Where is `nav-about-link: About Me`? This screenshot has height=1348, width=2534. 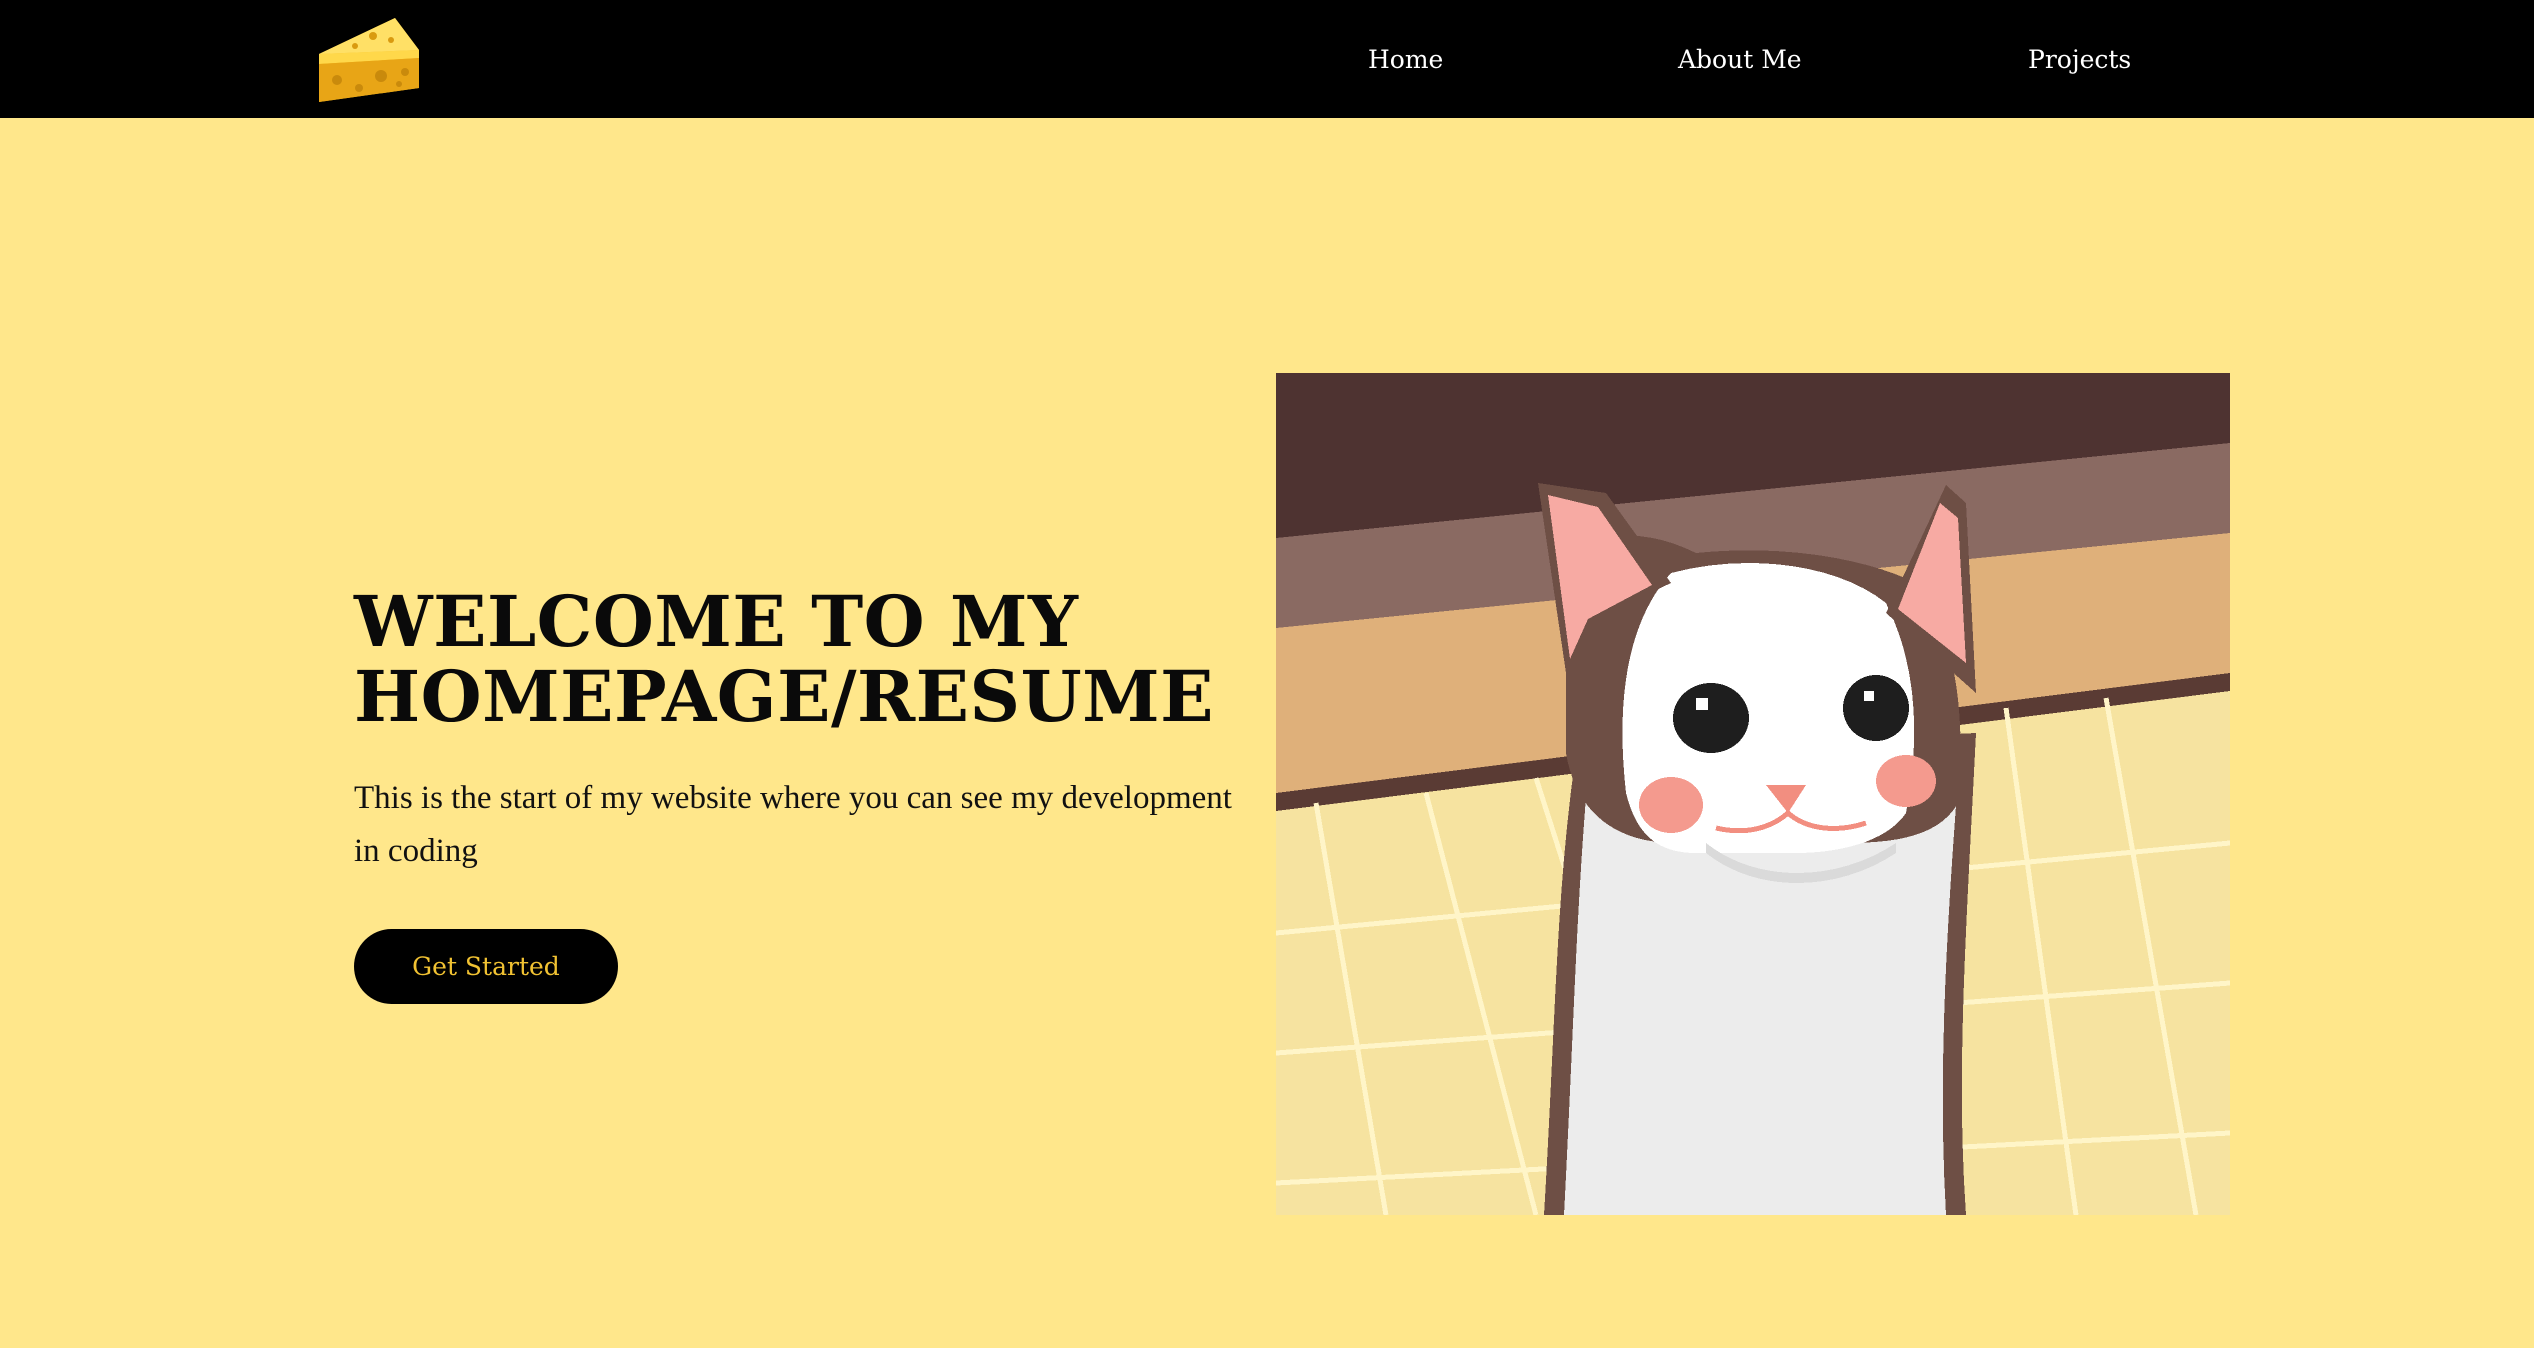
nav-about-link: About Me is located at coordinates (1740, 60).